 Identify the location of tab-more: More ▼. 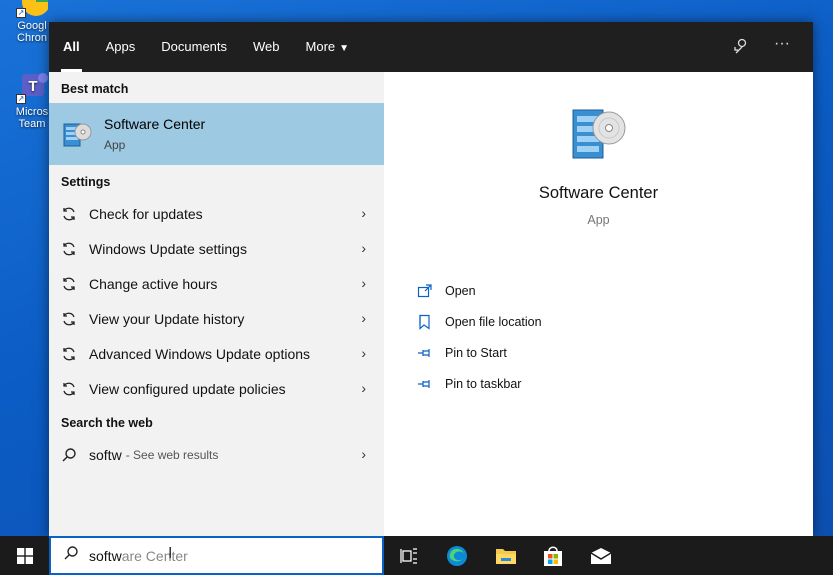
(328, 47).